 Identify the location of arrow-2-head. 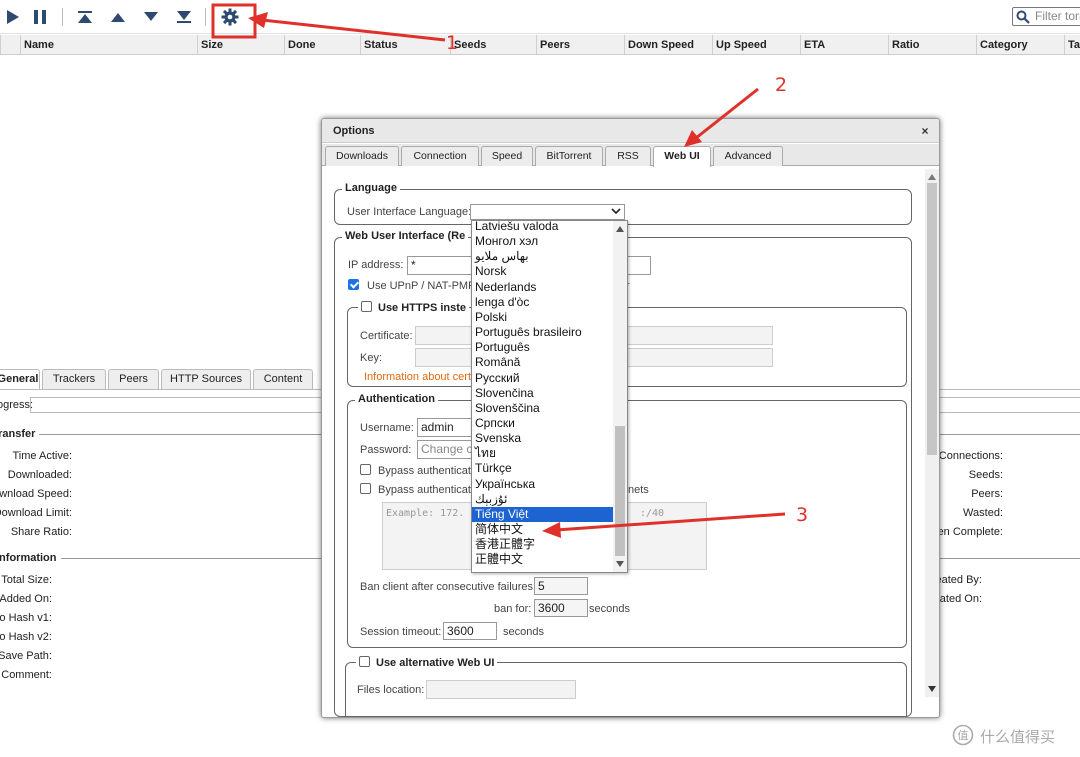
(693, 138).